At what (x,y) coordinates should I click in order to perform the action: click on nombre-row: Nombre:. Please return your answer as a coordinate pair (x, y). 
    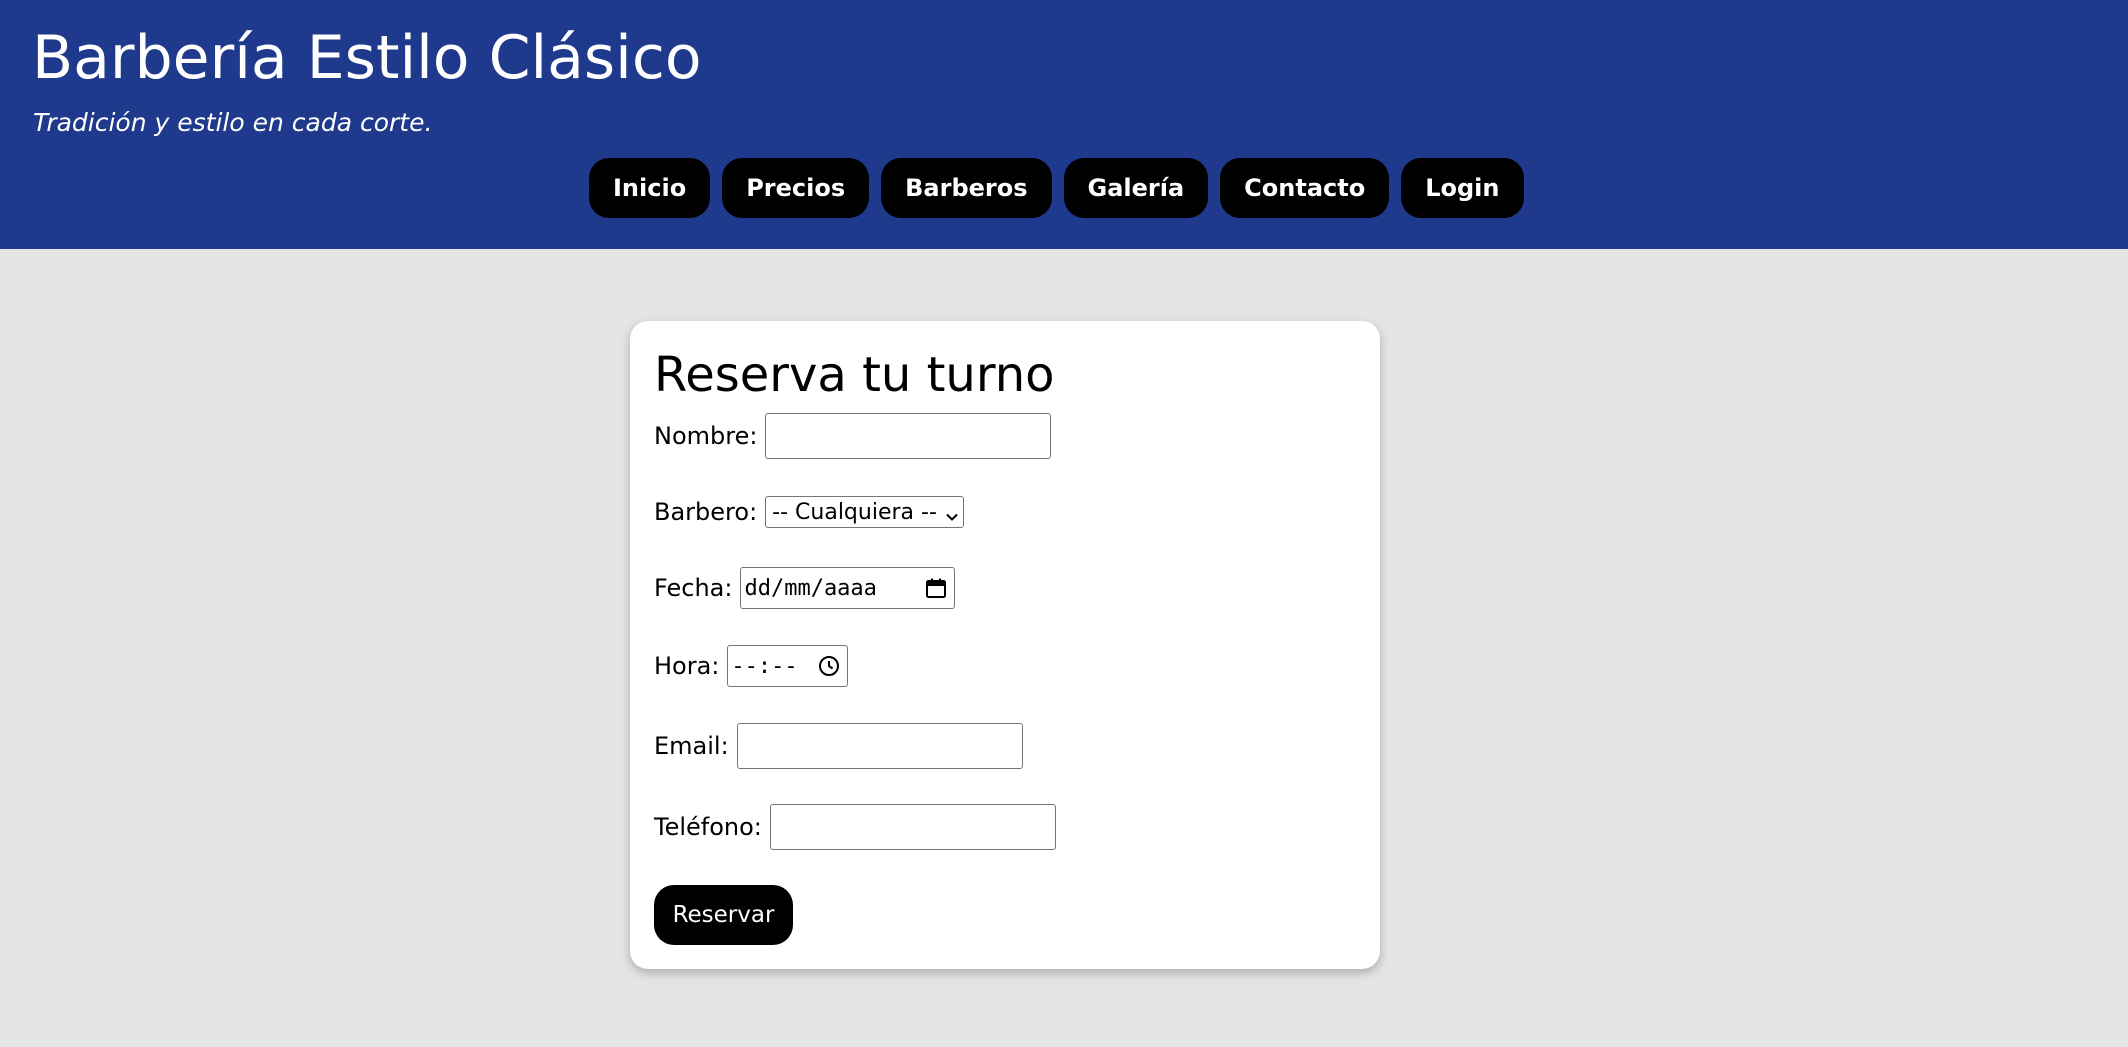
    Looking at the image, I should click on (853, 436).